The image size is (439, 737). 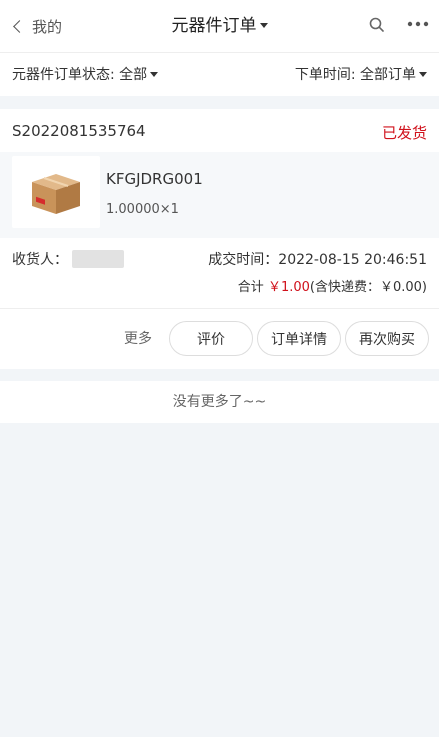 I want to click on more-actions-link: 更多, so click(x=138, y=338).